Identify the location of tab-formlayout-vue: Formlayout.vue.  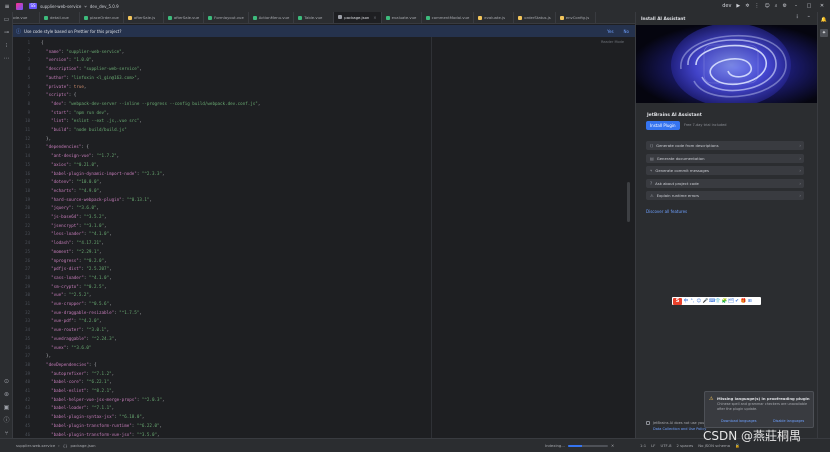
(226, 17).